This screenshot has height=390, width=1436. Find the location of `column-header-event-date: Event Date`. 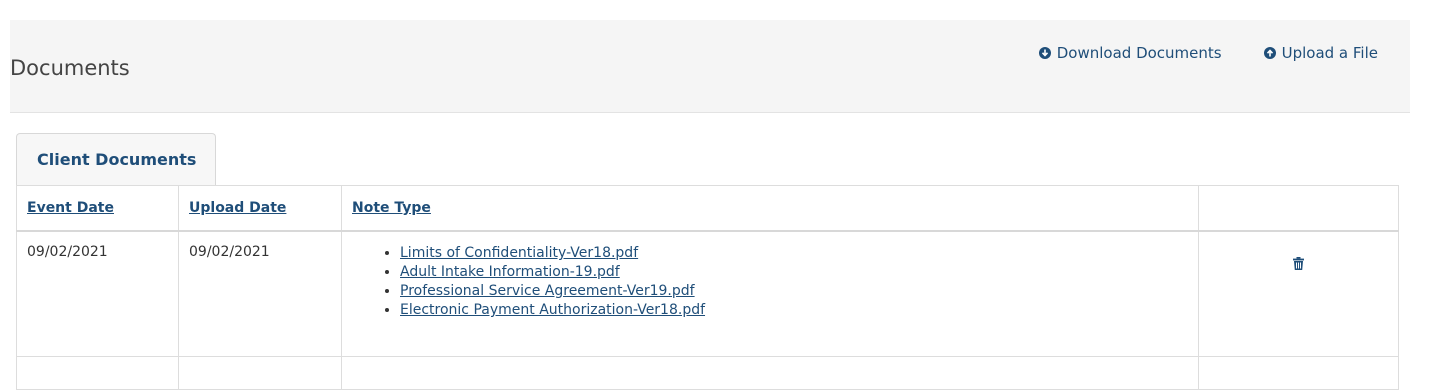

column-header-event-date: Event Date is located at coordinates (97, 208).